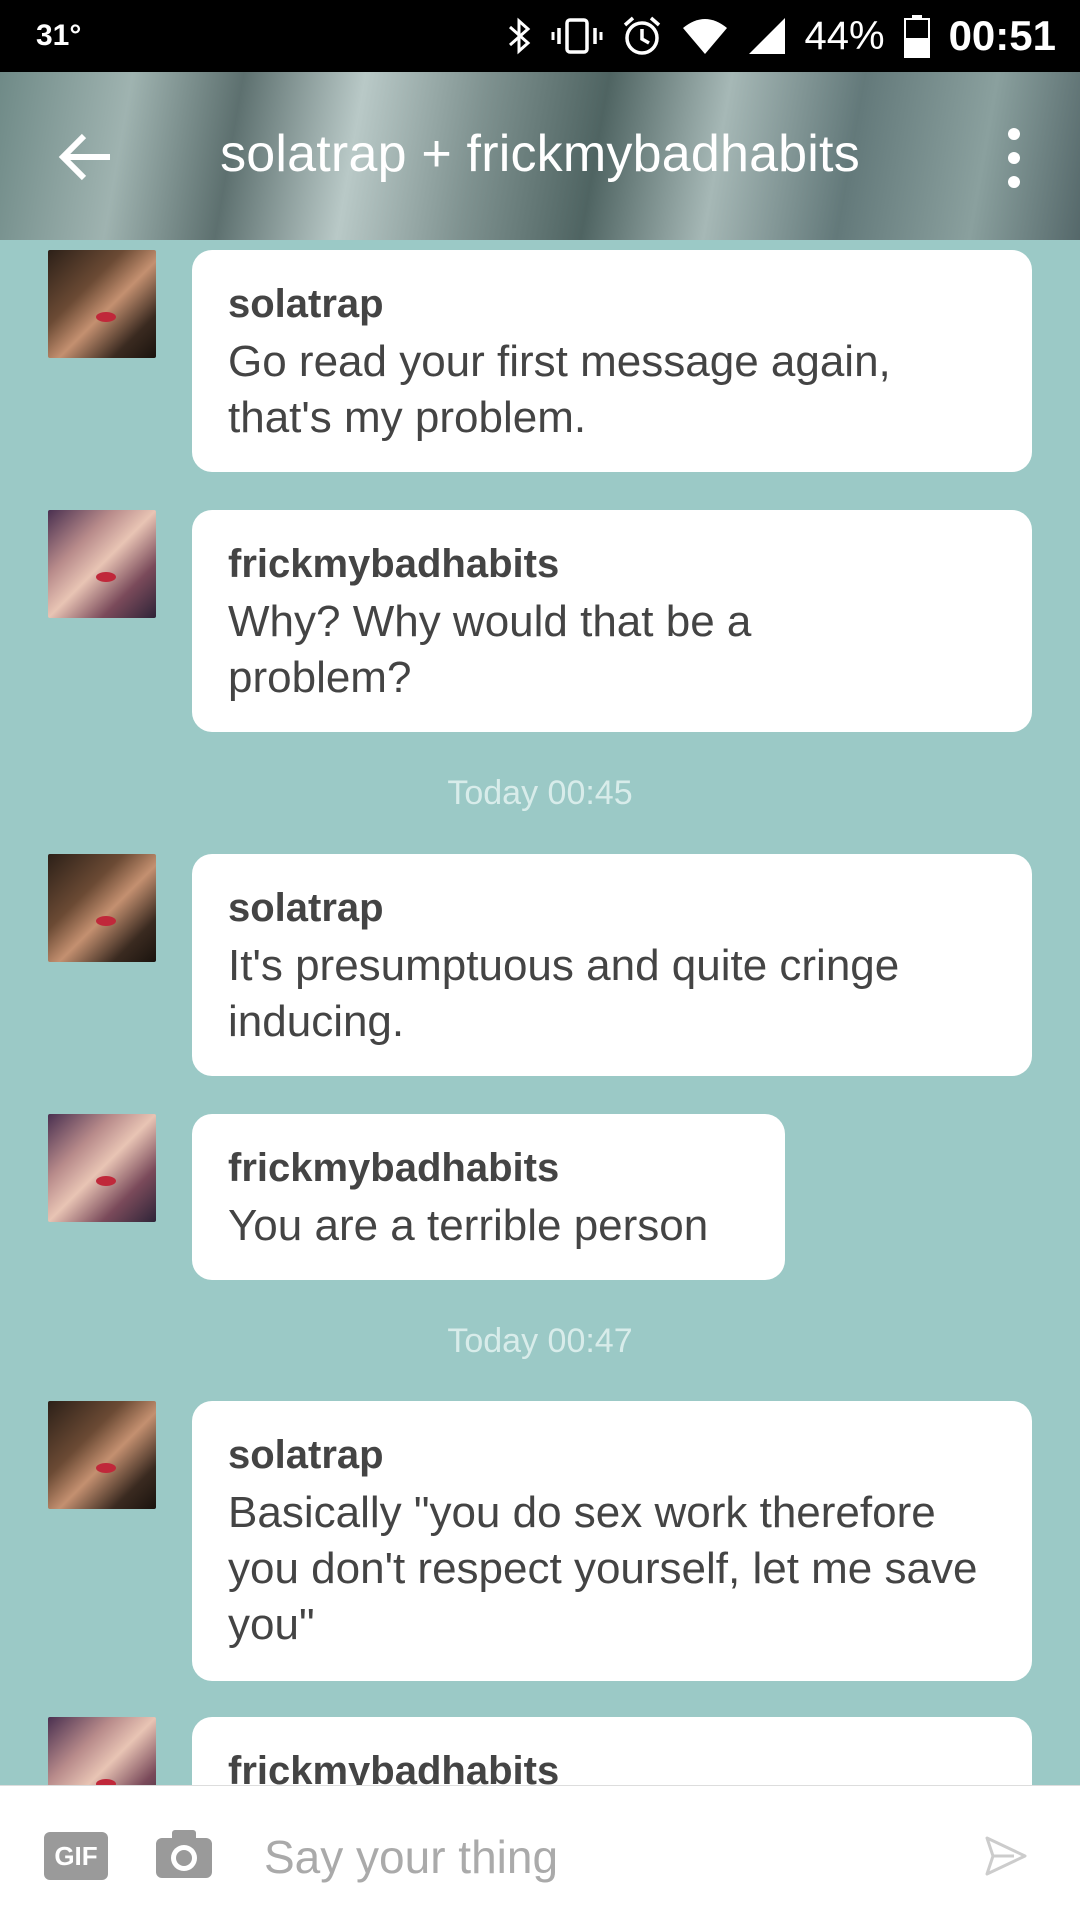 This screenshot has width=1080, height=1921. I want to click on camera-icon, so click(184, 1854).